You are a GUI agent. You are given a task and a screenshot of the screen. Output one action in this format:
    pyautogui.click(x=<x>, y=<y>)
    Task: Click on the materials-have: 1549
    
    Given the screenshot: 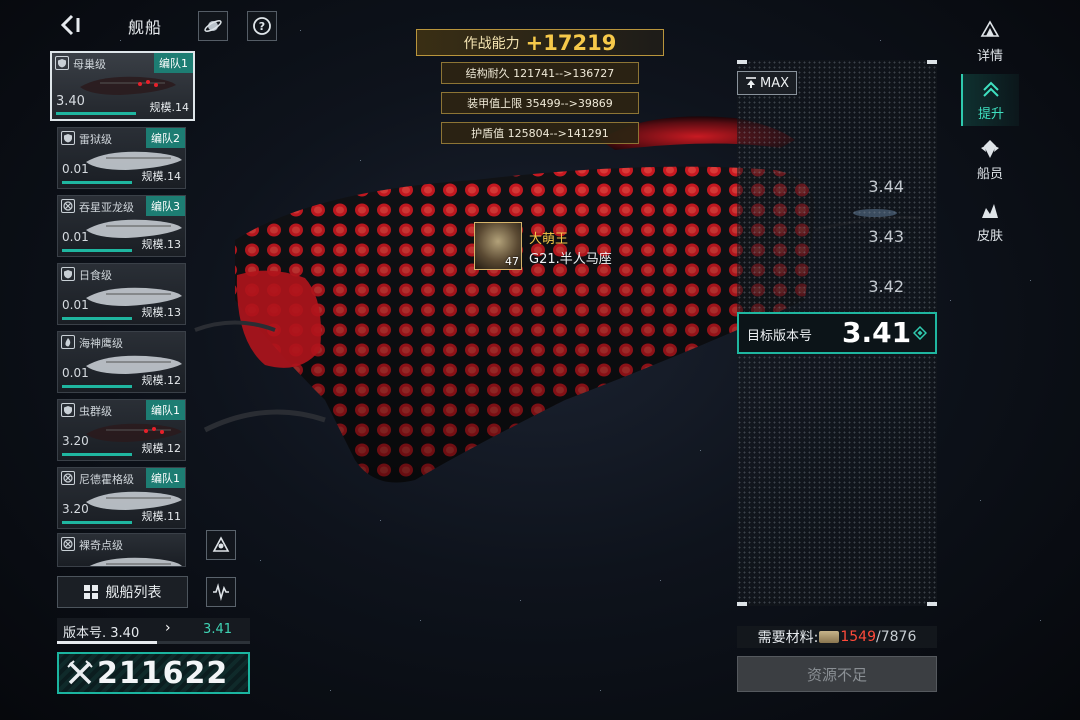 What is the action you would take?
    pyautogui.click(x=858, y=637)
    